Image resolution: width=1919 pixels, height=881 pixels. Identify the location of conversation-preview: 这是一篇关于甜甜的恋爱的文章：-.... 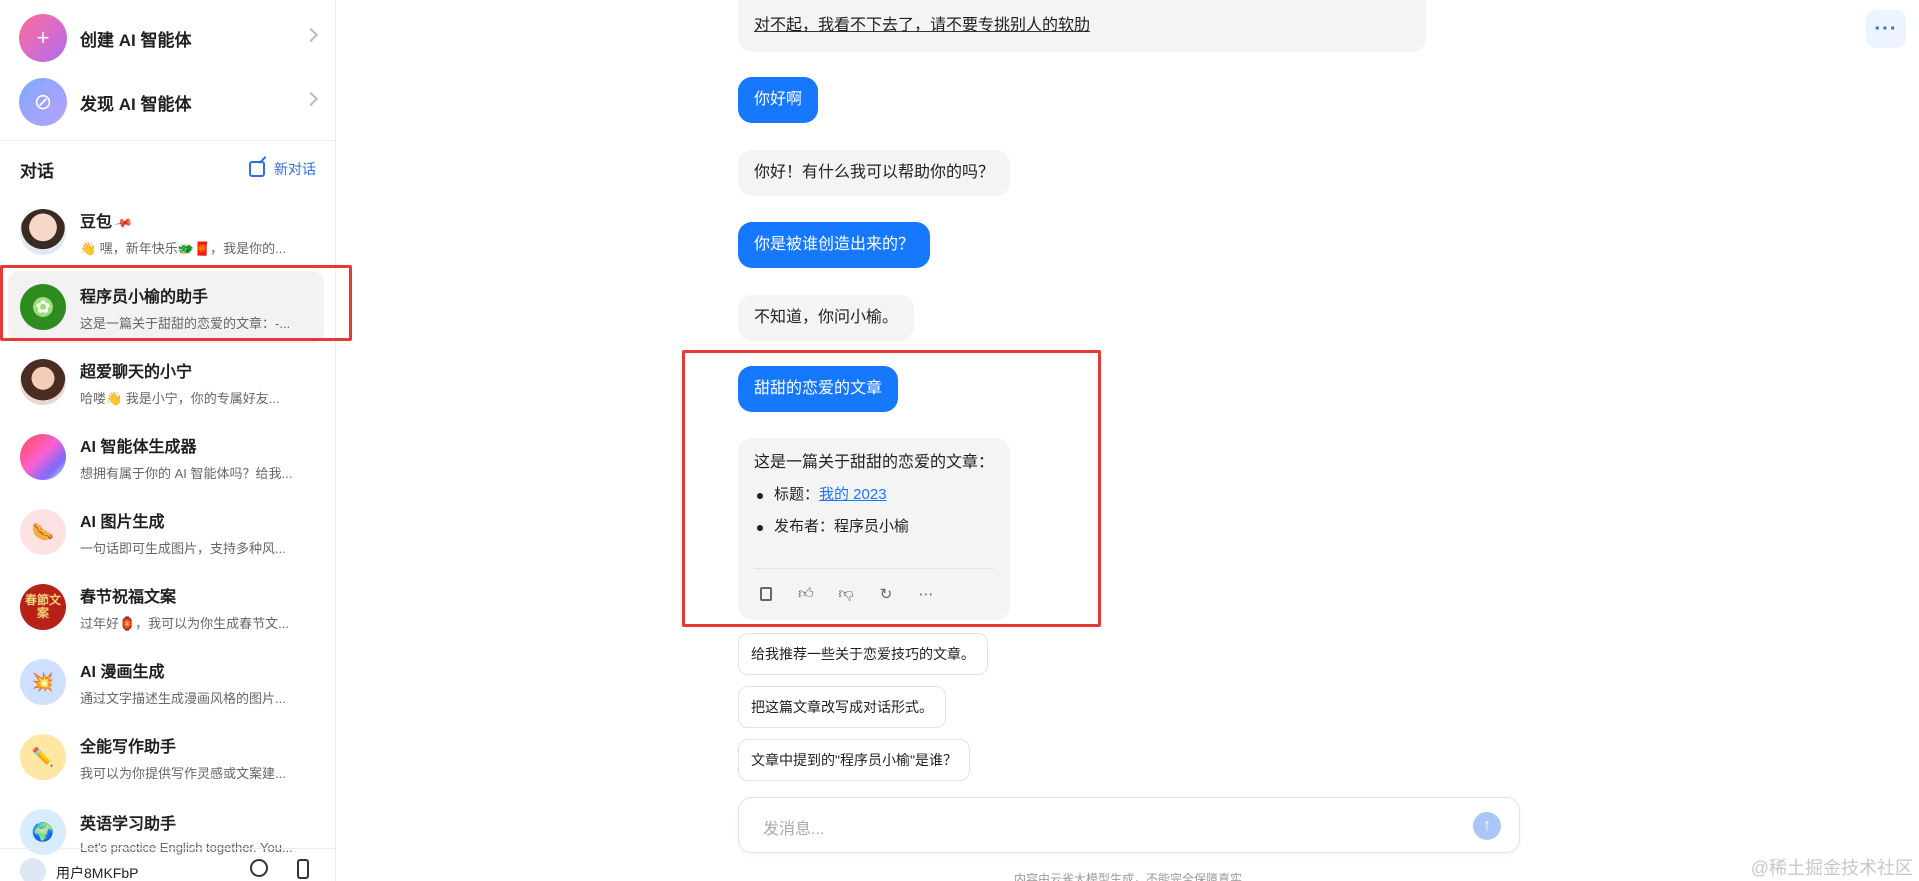
(185, 323).